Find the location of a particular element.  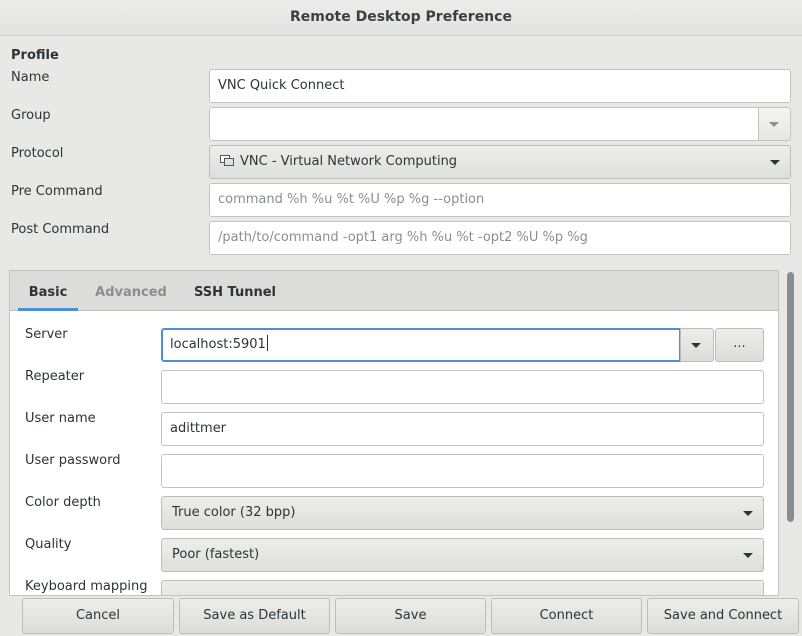

username-label: User name is located at coordinates (60, 418).